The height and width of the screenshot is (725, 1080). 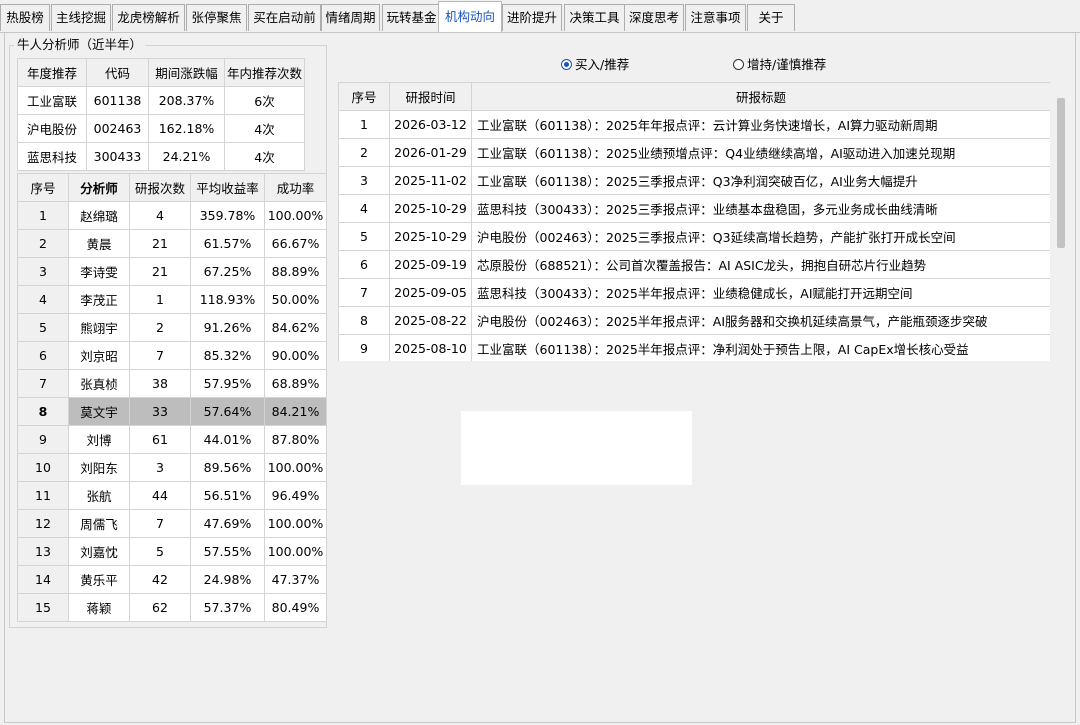 I want to click on analyst-row: 9 刘博 61 44.01% 87.80%, so click(x=172, y=439).